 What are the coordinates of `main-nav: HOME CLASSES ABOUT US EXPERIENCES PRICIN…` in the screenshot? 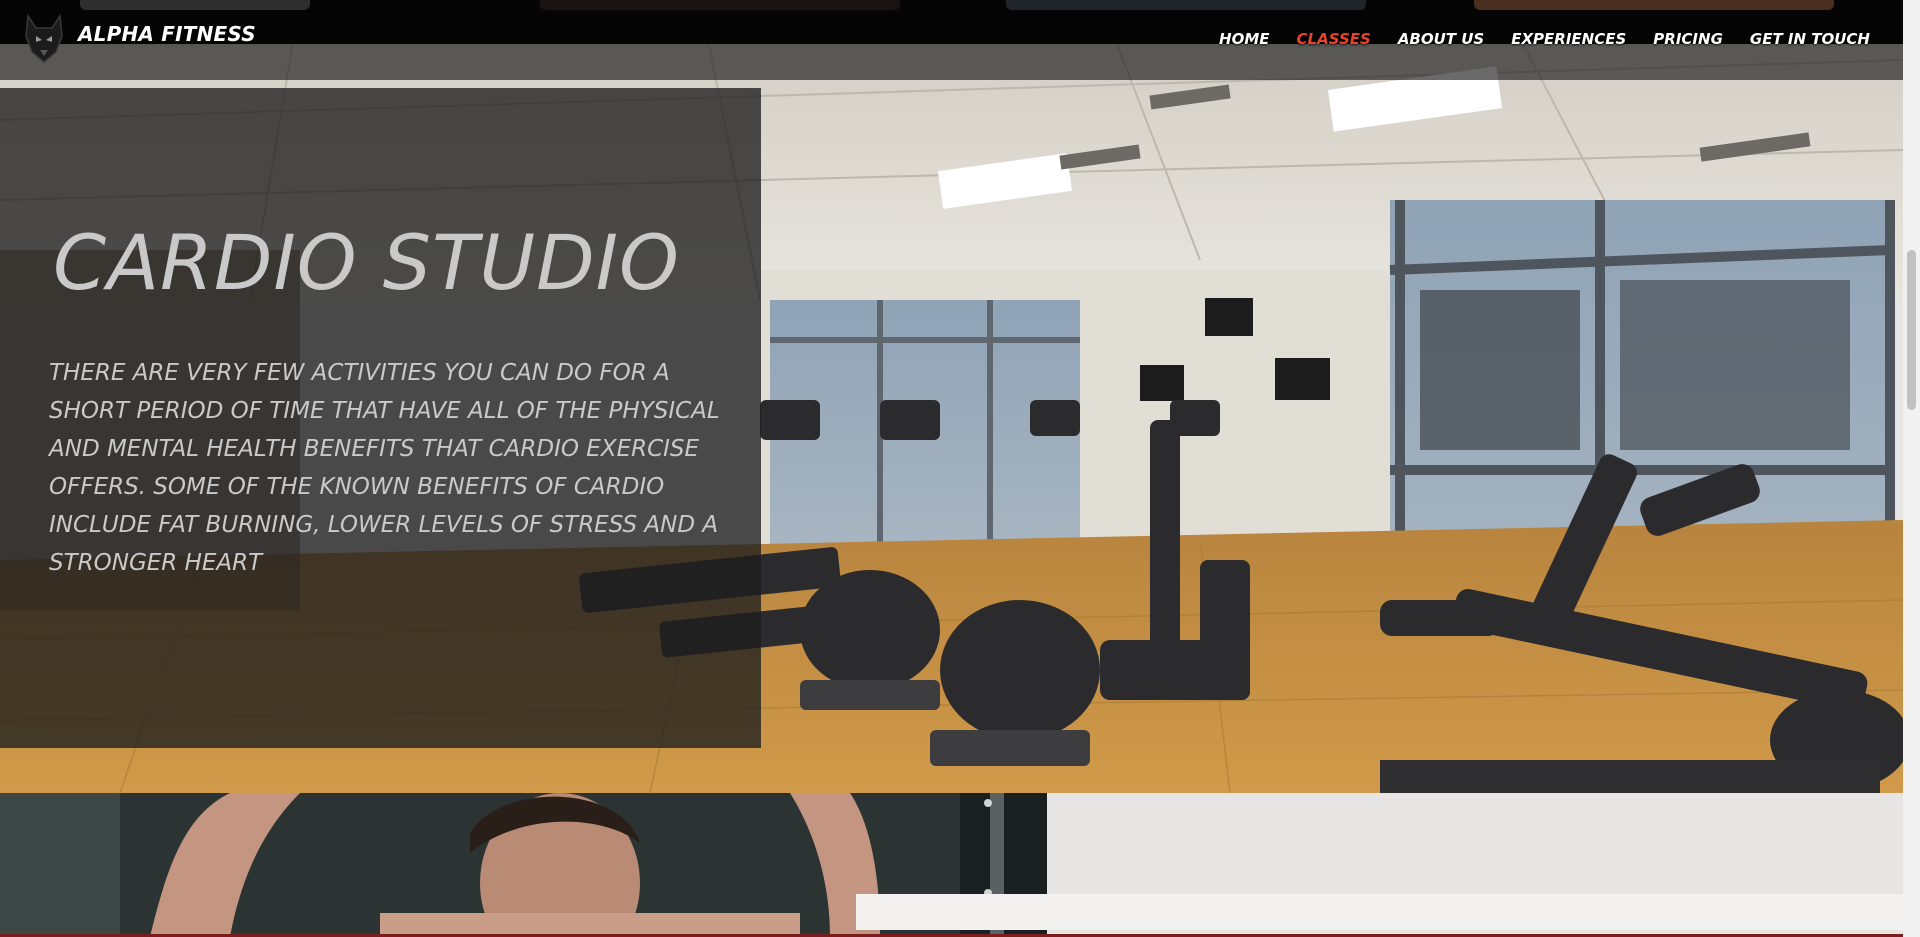 It's located at (1544, 39).